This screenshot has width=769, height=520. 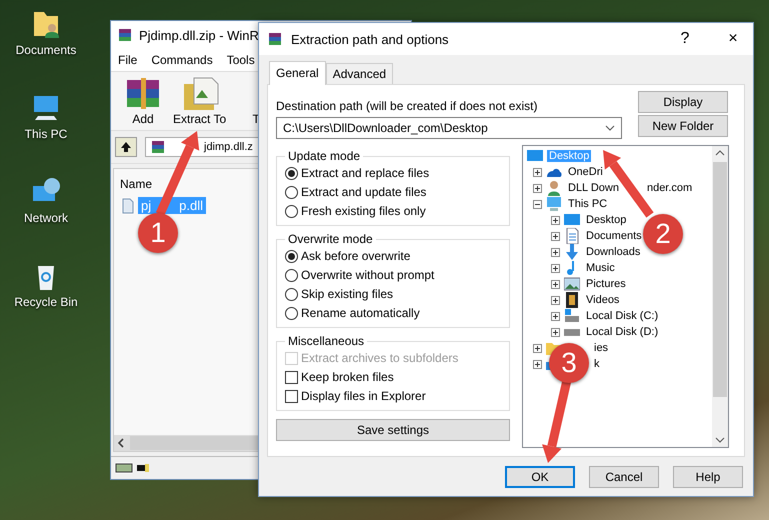 What do you see at coordinates (240, 60) in the screenshot?
I see `menu-item: Tools` at bounding box center [240, 60].